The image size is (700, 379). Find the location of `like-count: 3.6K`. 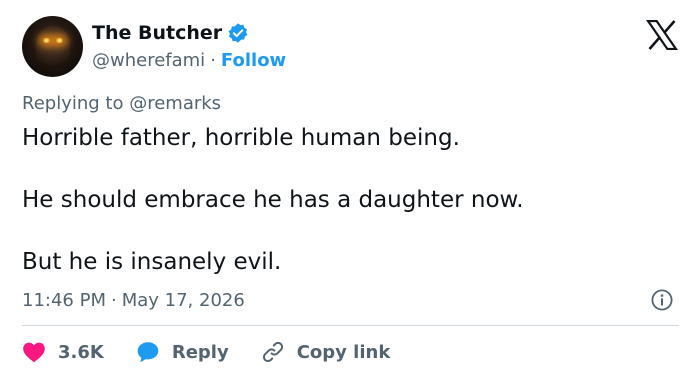

like-count: 3.6K is located at coordinates (81, 352).